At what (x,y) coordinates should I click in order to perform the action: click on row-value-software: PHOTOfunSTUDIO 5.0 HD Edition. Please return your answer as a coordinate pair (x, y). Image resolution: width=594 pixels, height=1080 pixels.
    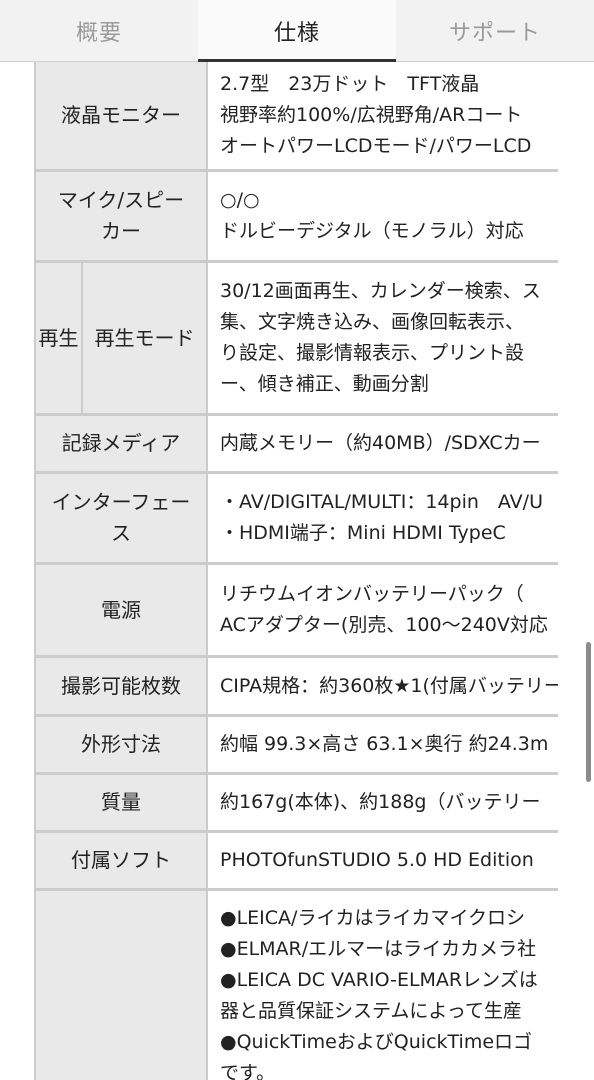
    Looking at the image, I should click on (382, 860).